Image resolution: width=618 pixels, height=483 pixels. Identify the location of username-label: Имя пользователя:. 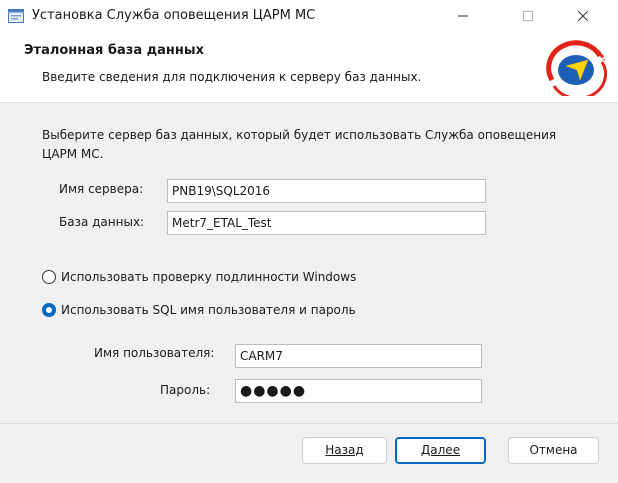
(154, 353).